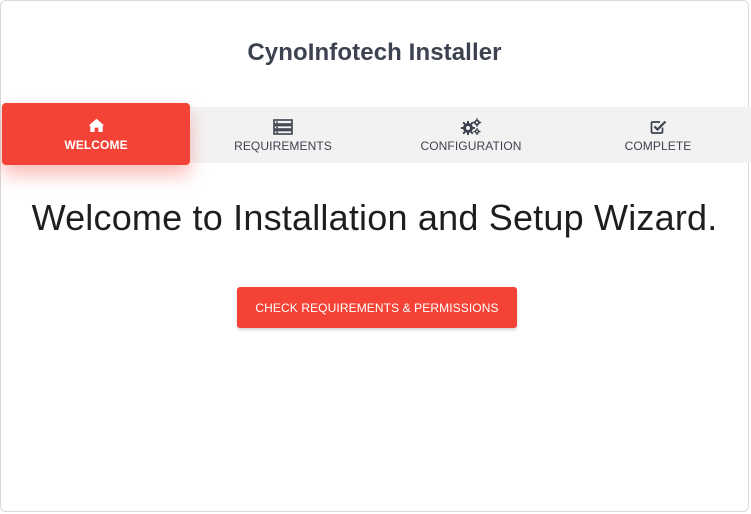 The height and width of the screenshot is (514, 751). I want to click on step-requirements: REQUIREMENTS, so click(283, 135).